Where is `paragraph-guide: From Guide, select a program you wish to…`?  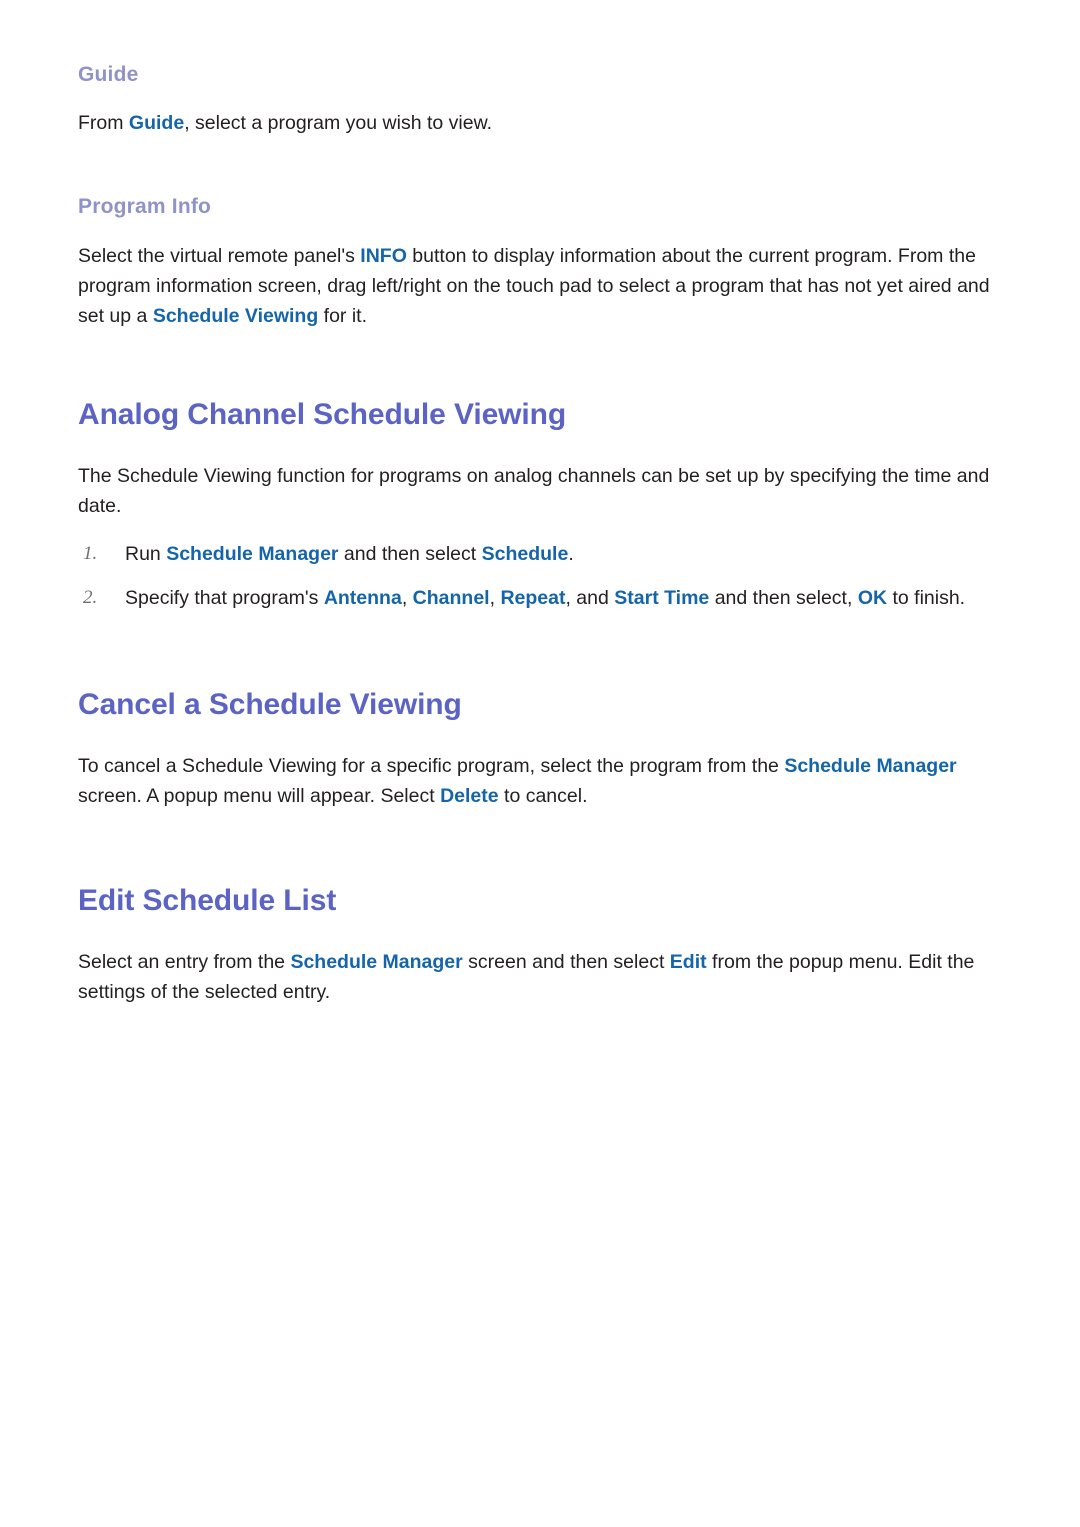 paragraph-guide: From Guide, select a program you wish to… is located at coordinates (539, 123).